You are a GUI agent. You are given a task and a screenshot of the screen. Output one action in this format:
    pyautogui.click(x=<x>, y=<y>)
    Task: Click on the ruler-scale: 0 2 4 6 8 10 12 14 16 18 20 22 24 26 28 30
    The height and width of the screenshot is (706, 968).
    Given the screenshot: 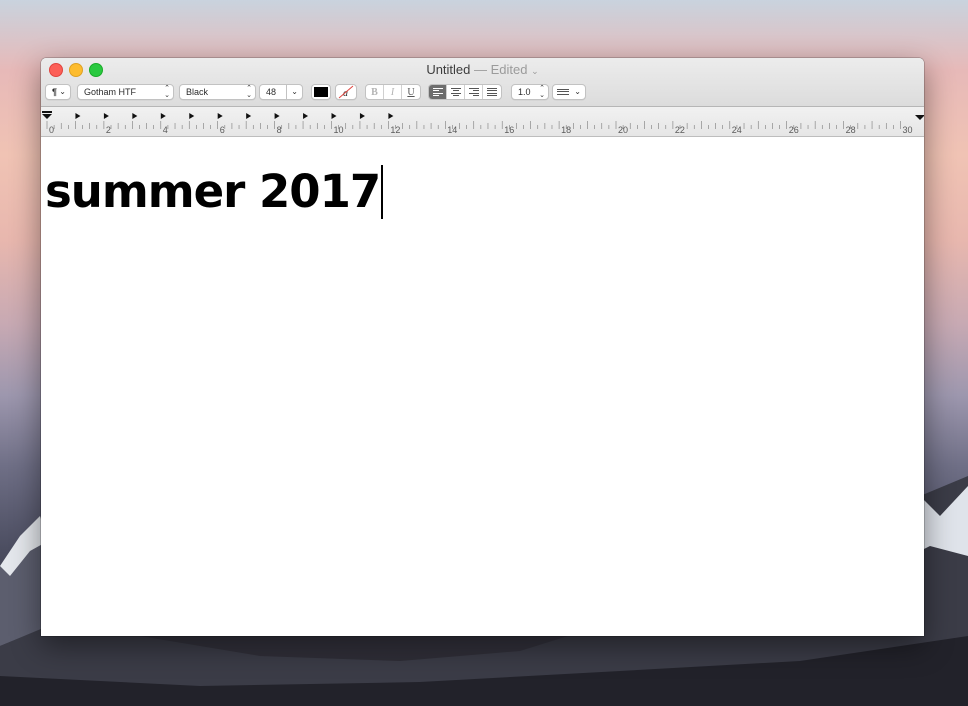 What is the action you would take?
    pyautogui.click(x=483, y=123)
    